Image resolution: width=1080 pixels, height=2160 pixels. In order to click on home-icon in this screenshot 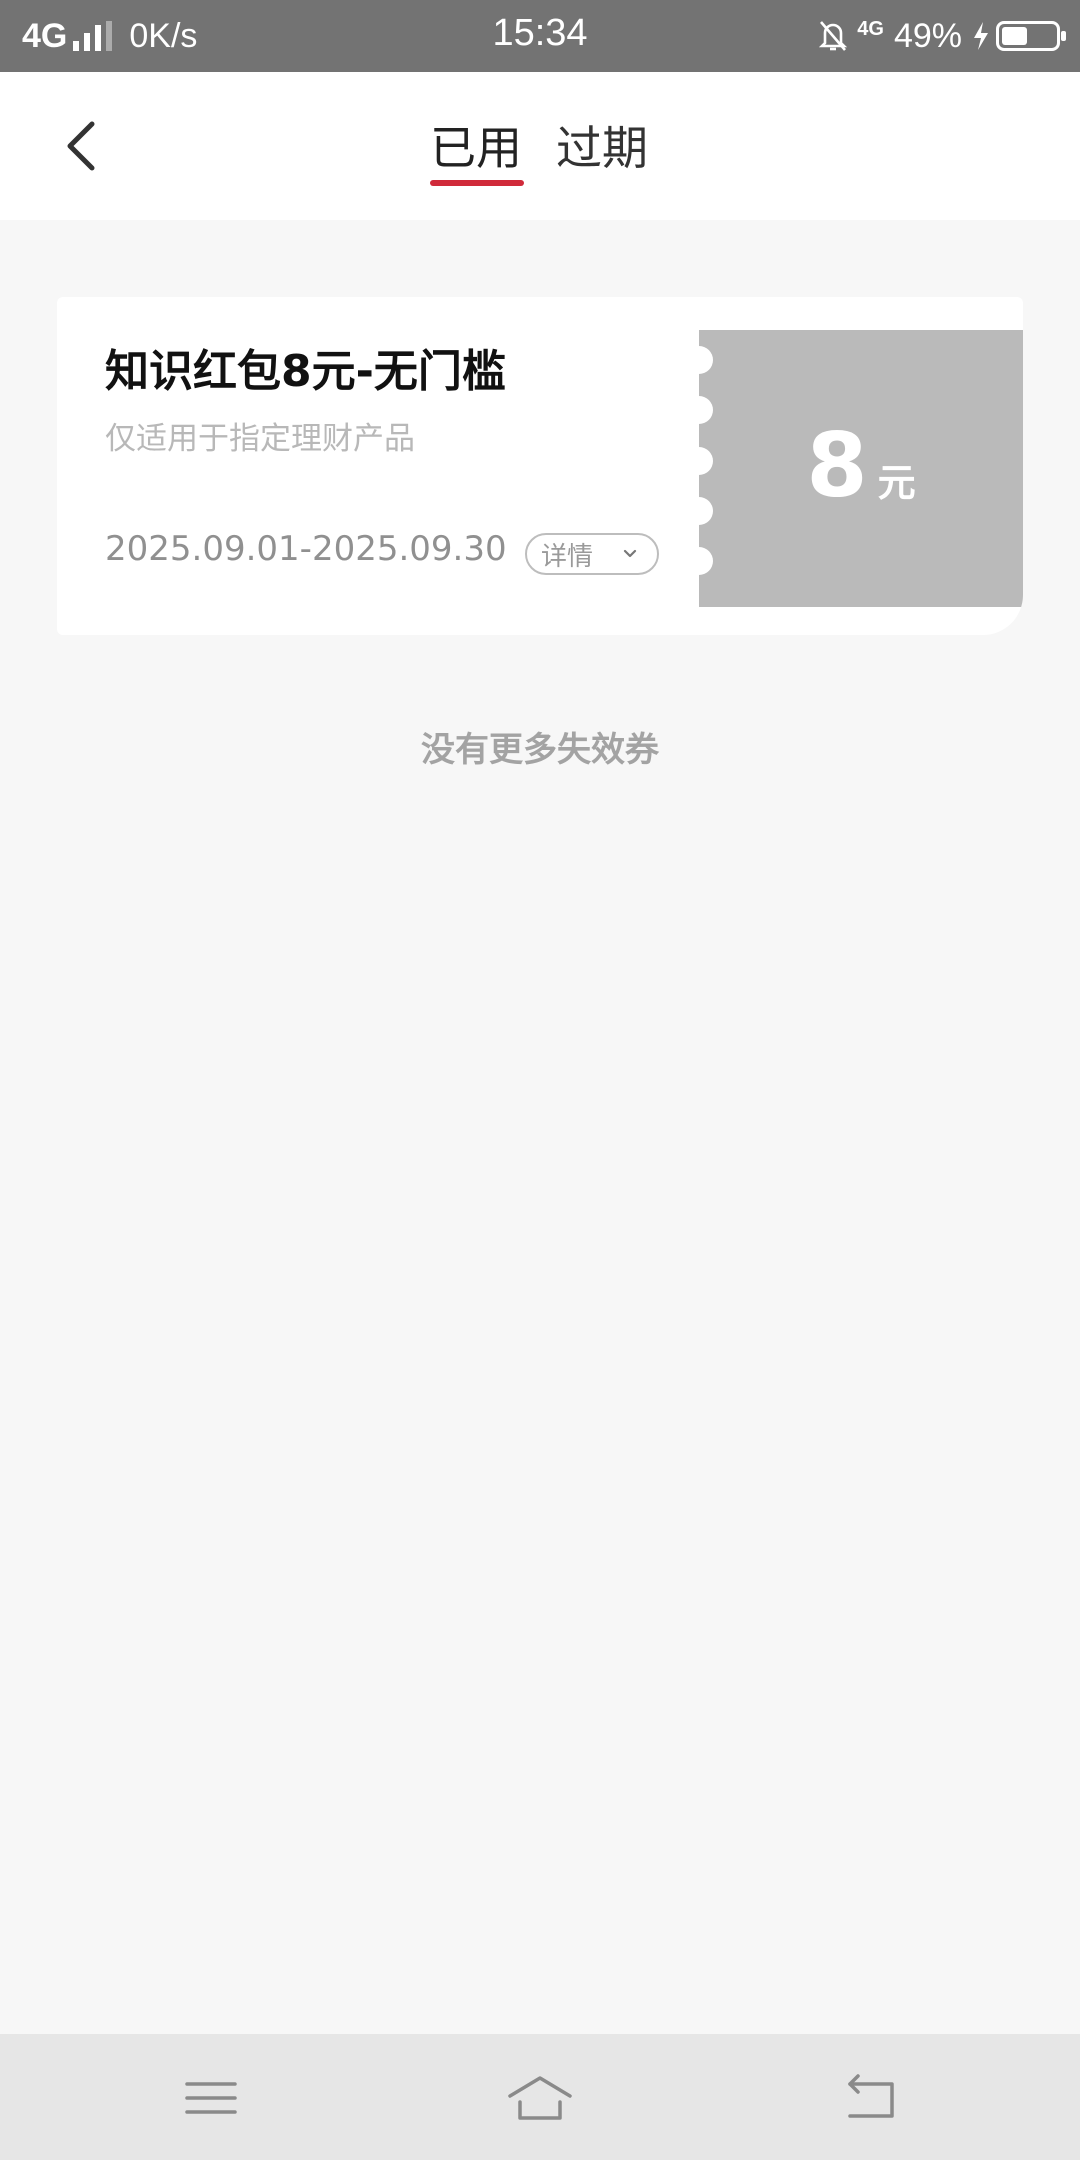, I will do `click(540, 2098)`.